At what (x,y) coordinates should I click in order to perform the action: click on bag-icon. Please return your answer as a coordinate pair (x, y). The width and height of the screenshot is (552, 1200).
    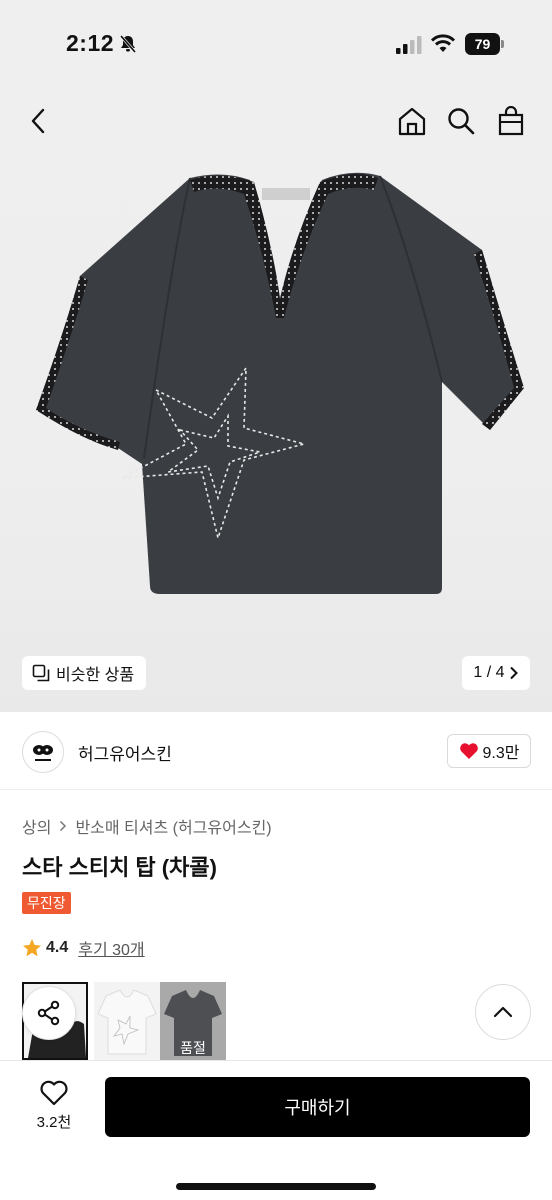
    Looking at the image, I should click on (511, 121).